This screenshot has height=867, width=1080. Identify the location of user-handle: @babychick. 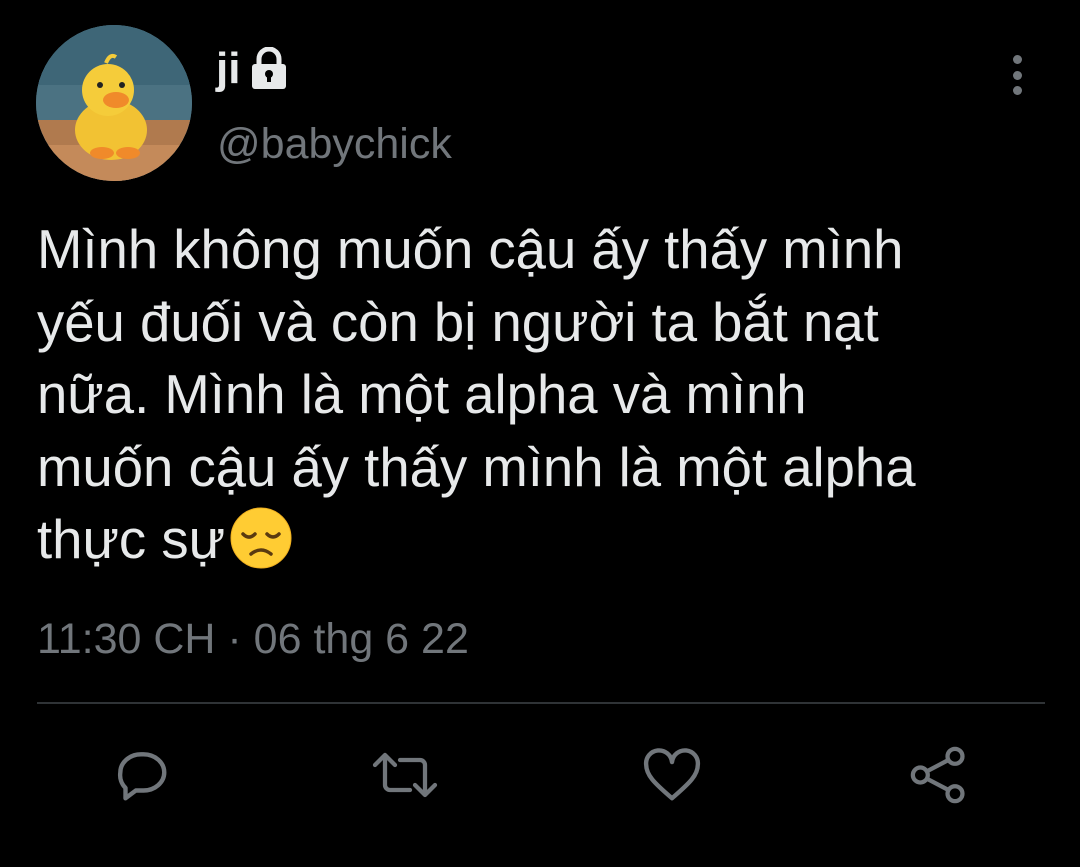
(334, 144).